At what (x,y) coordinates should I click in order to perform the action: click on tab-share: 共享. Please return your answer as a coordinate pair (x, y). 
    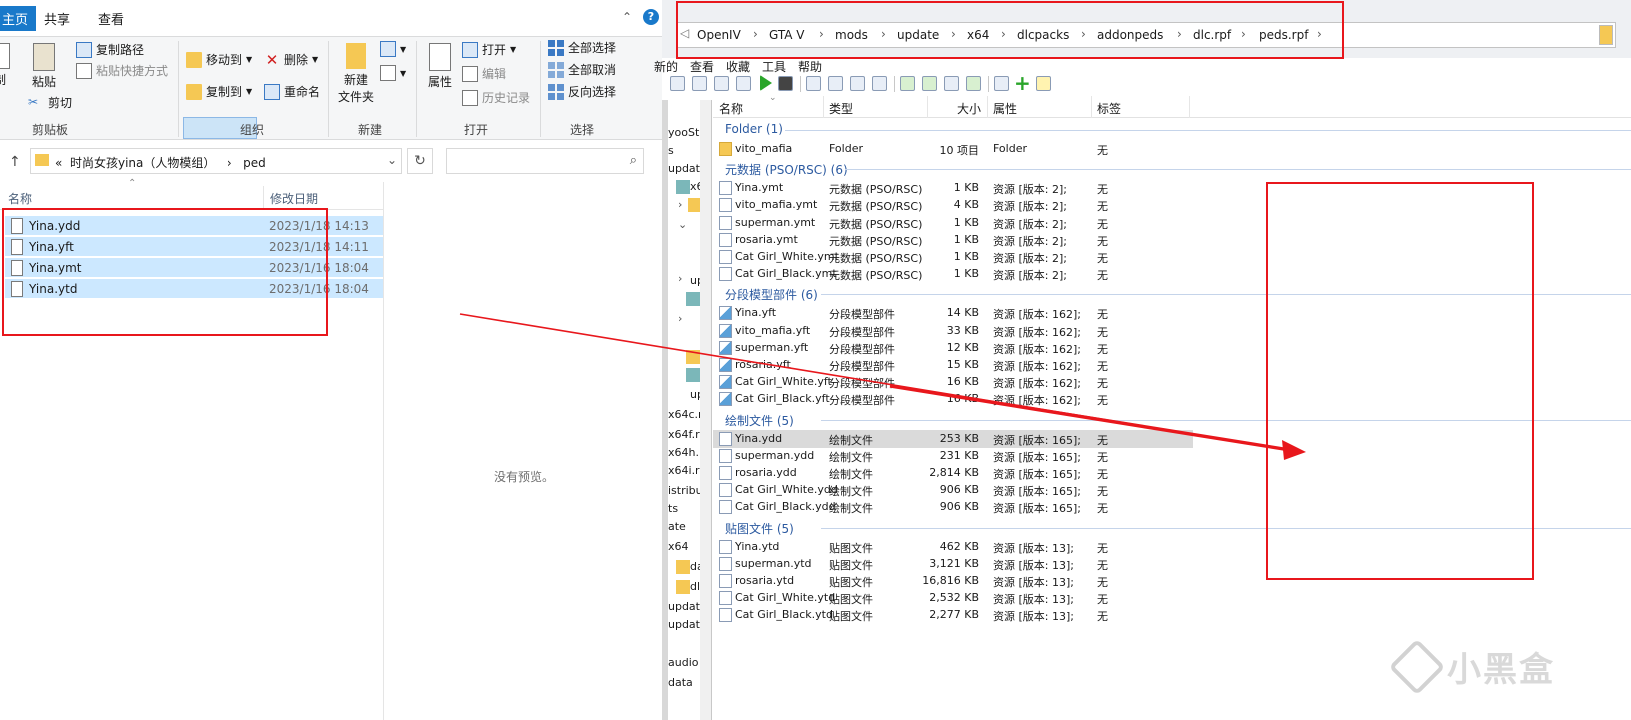
    Looking at the image, I should click on (57, 18).